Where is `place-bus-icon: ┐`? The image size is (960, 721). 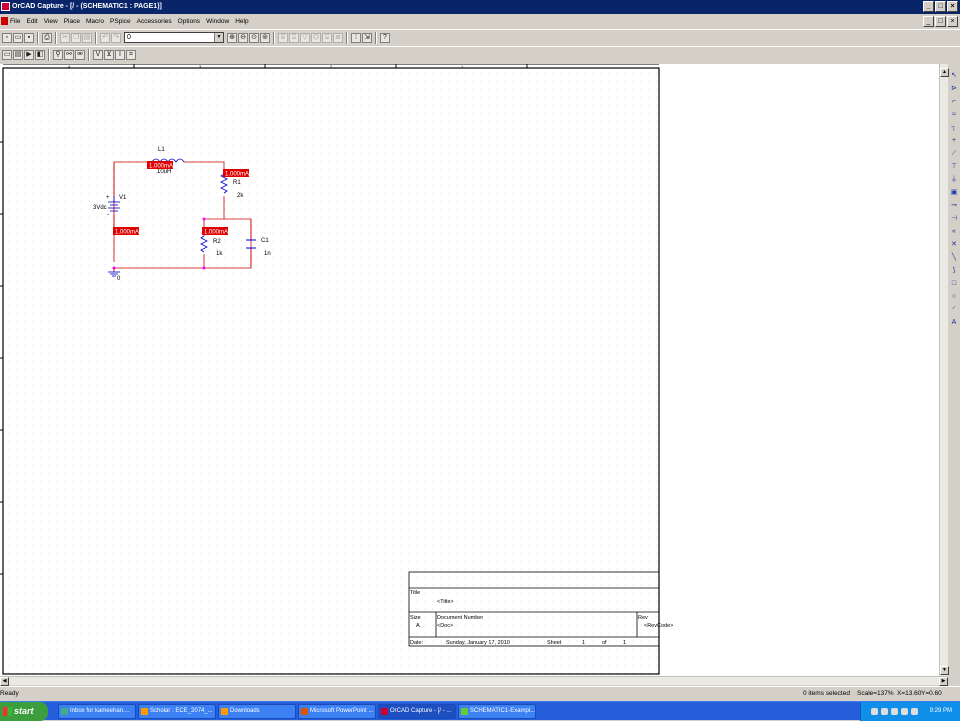 place-bus-icon: ┐ is located at coordinates (954, 127).